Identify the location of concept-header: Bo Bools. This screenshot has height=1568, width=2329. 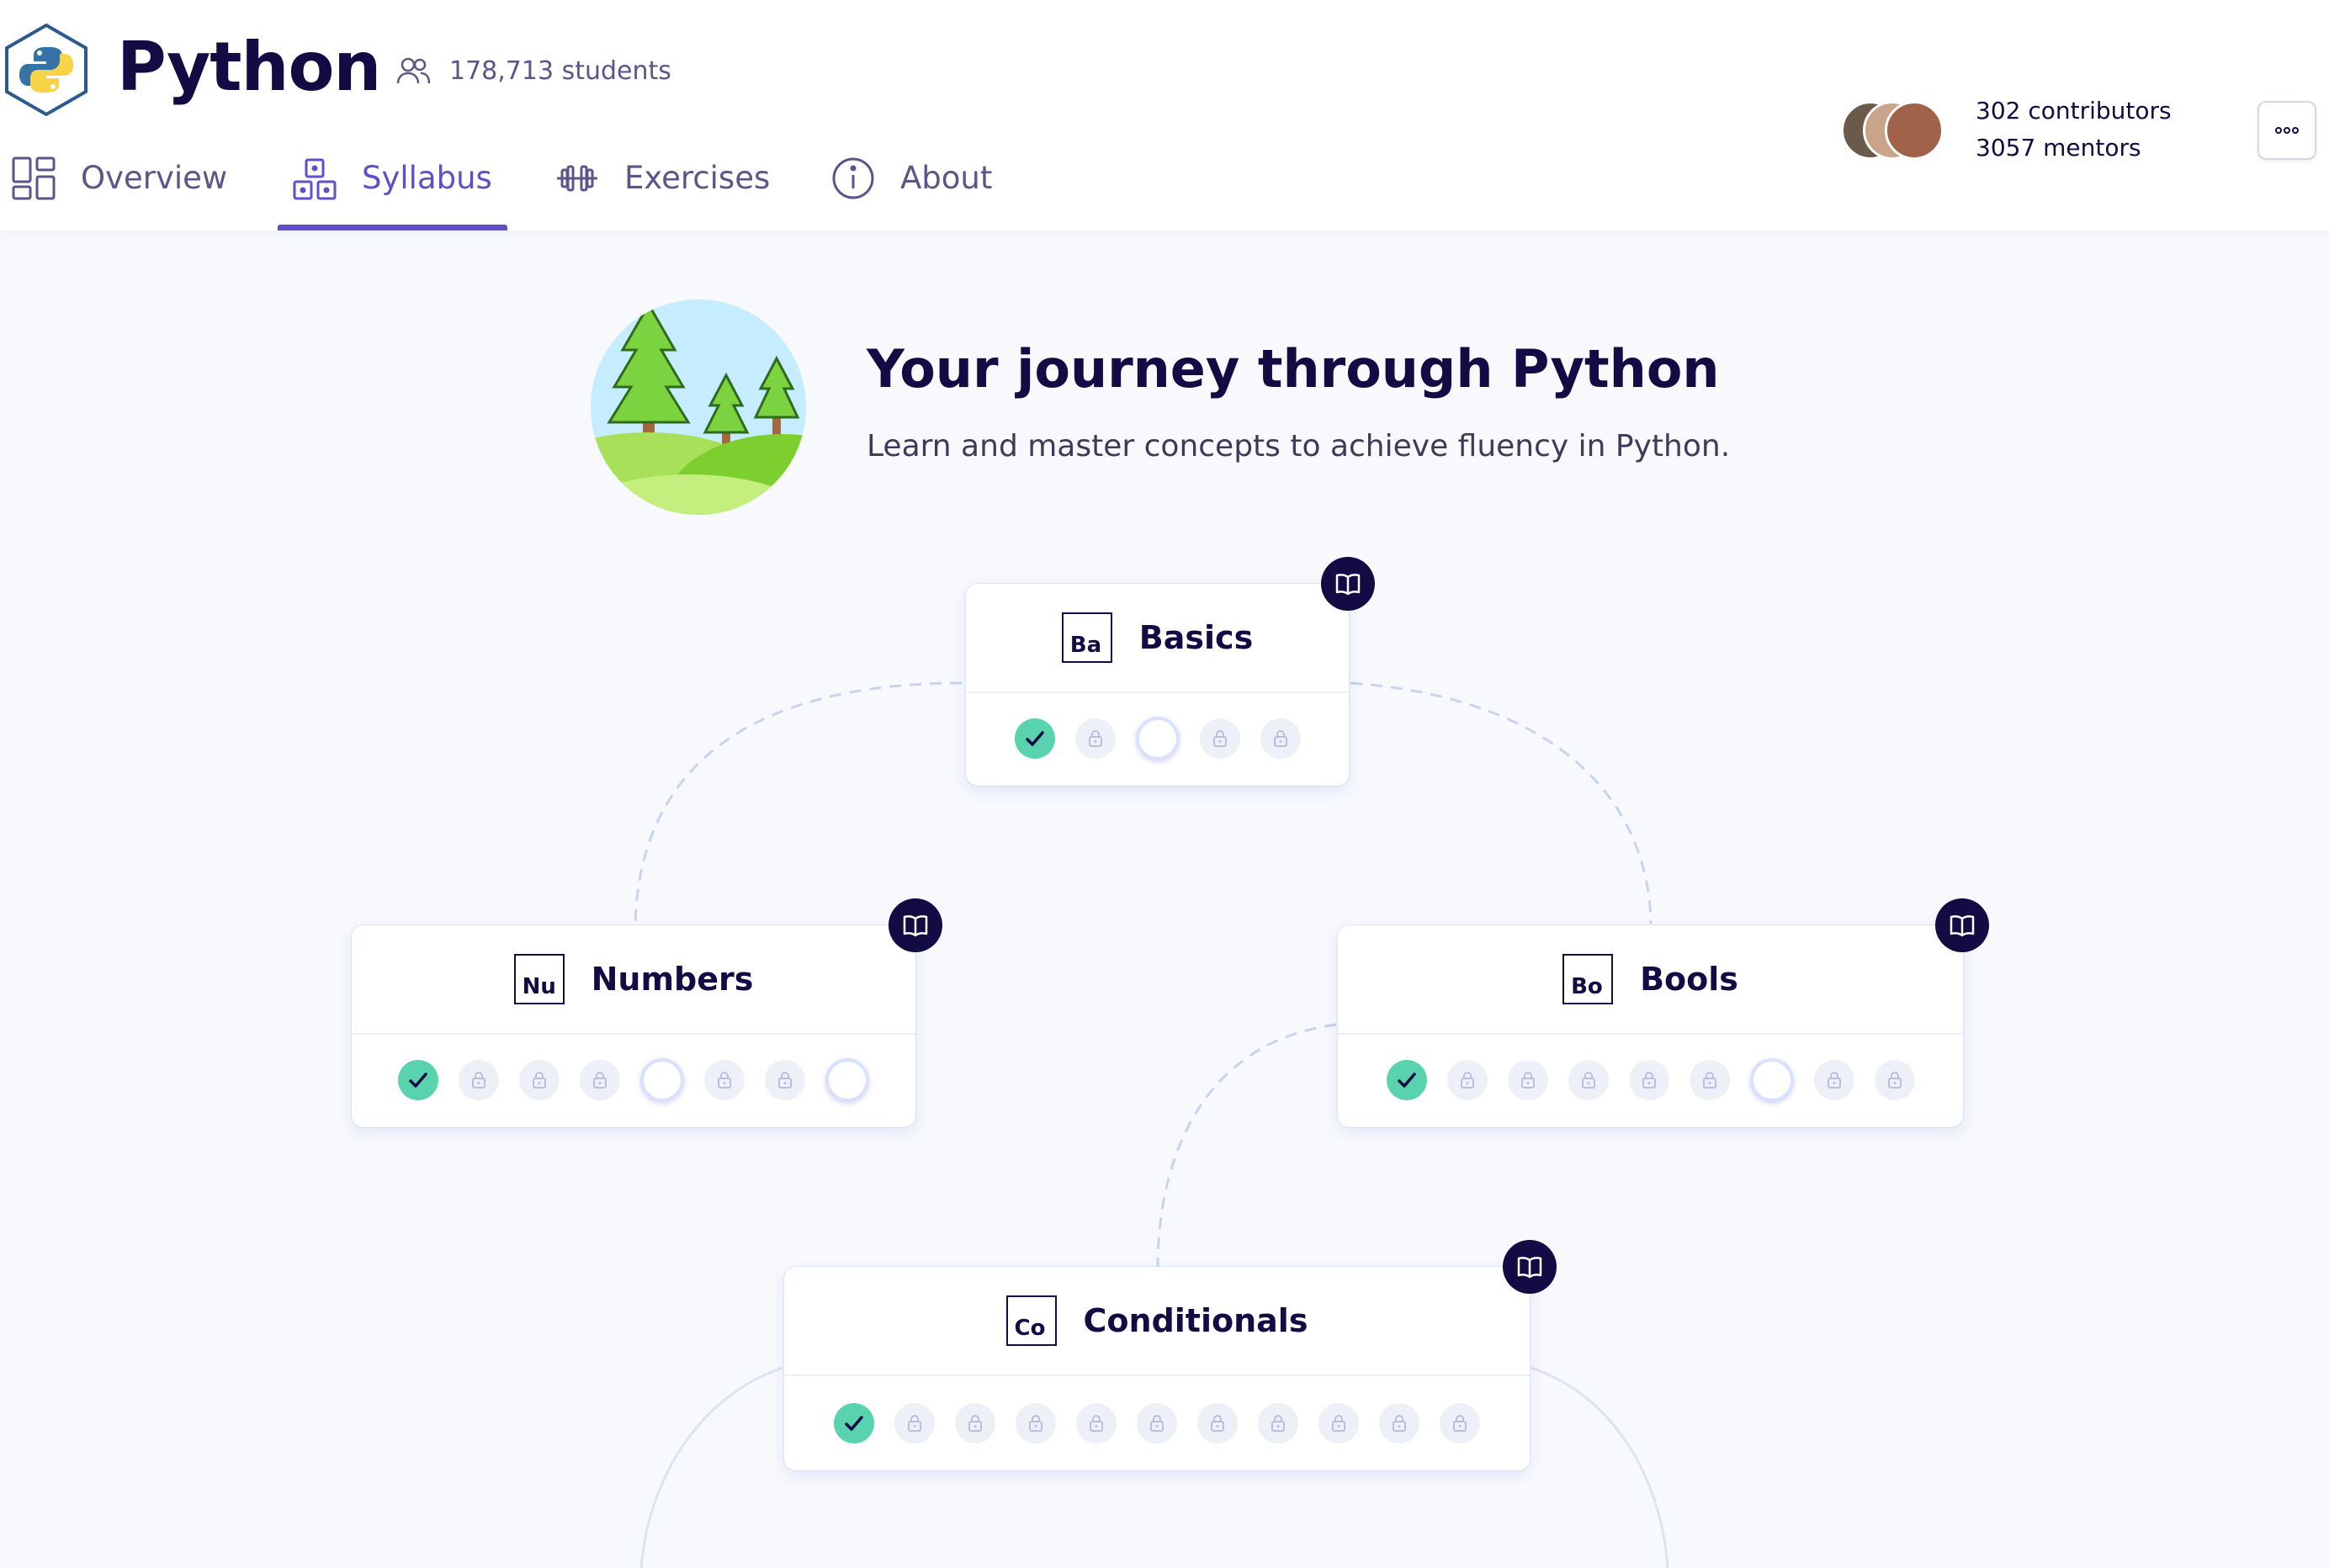
(1650, 980).